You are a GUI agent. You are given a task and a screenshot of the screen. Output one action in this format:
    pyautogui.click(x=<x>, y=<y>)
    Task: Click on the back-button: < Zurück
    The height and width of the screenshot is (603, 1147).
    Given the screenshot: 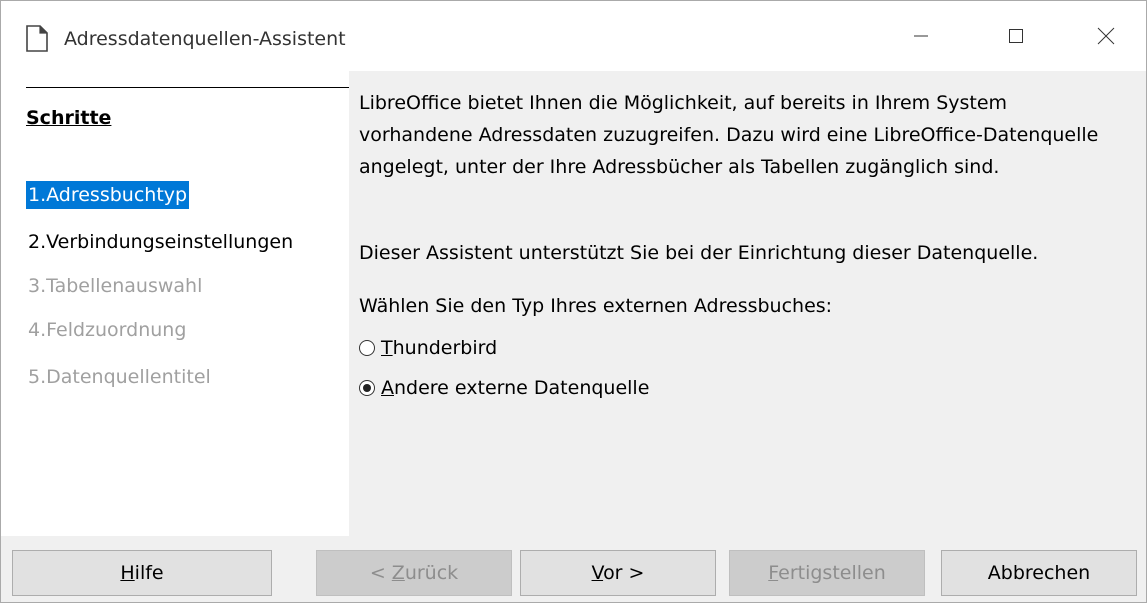 What is the action you would take?
    pyautogui.click(x=414, y=573)
    